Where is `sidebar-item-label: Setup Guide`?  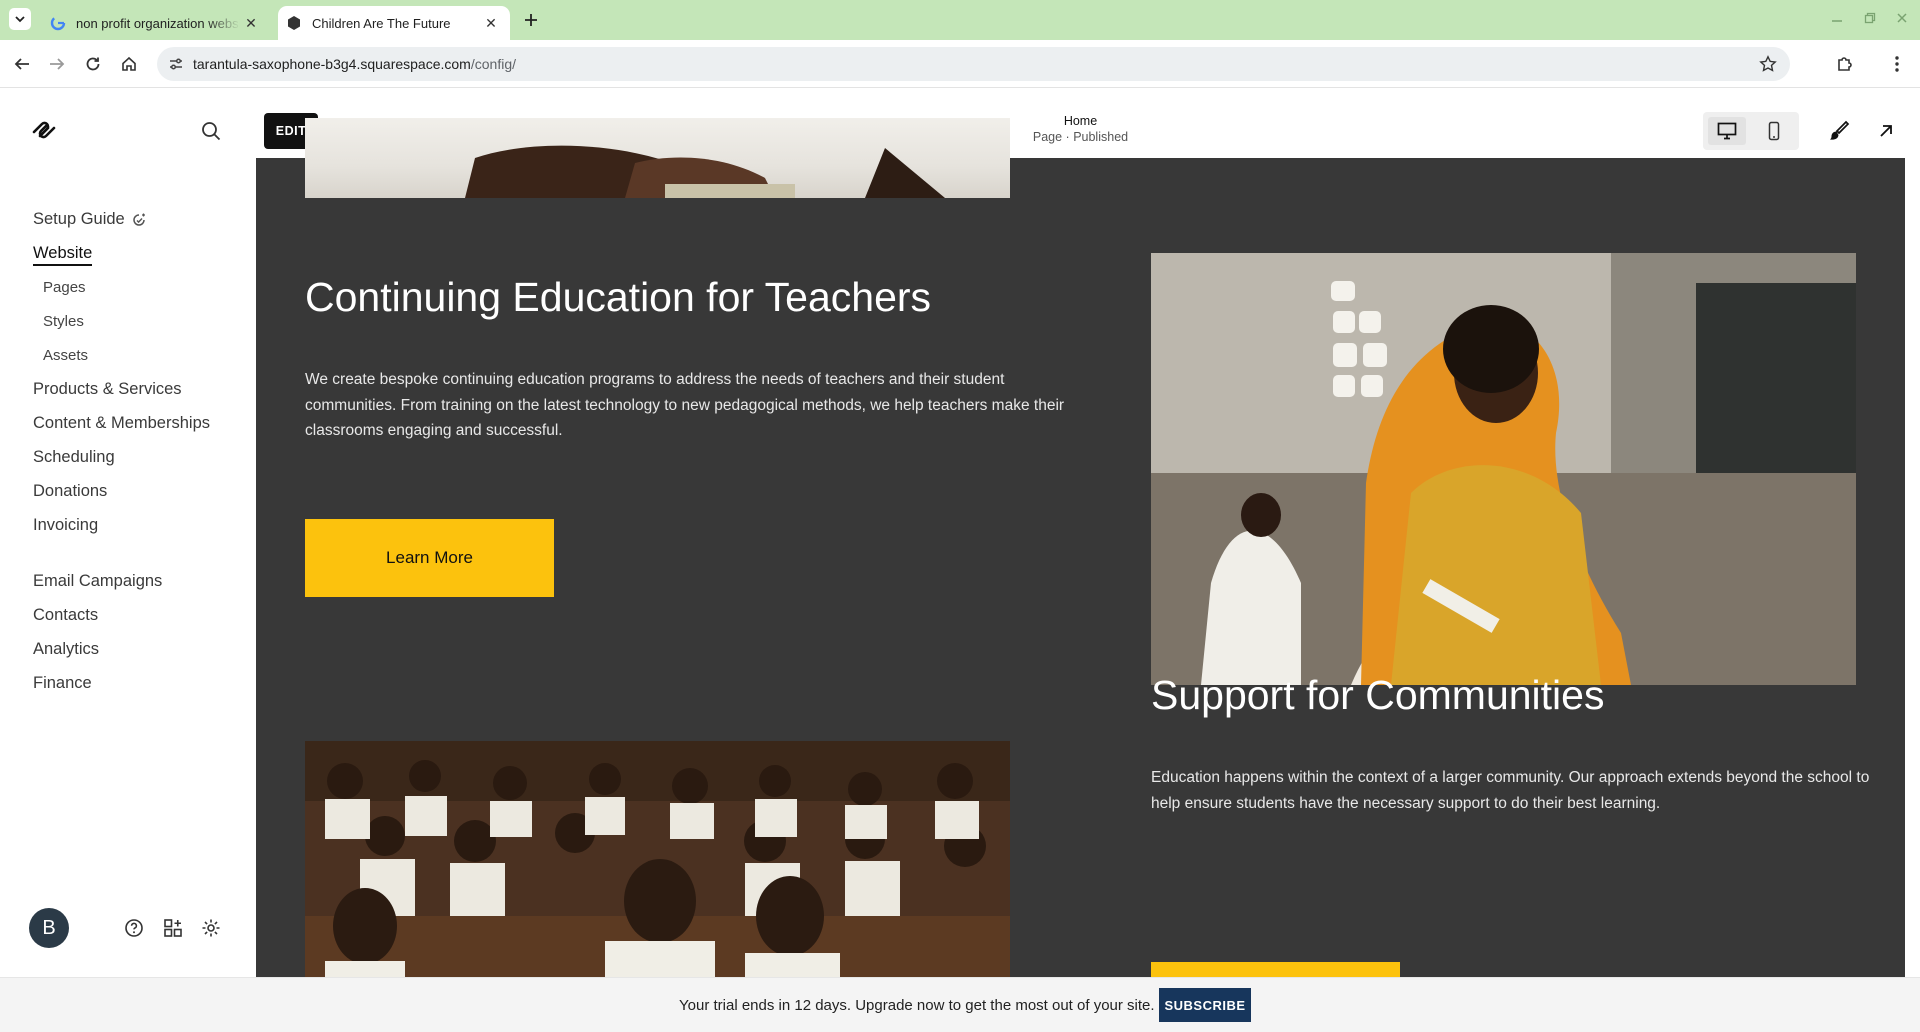 sidebar-item-label: Setup Guide is located at coordinates (79, 219).